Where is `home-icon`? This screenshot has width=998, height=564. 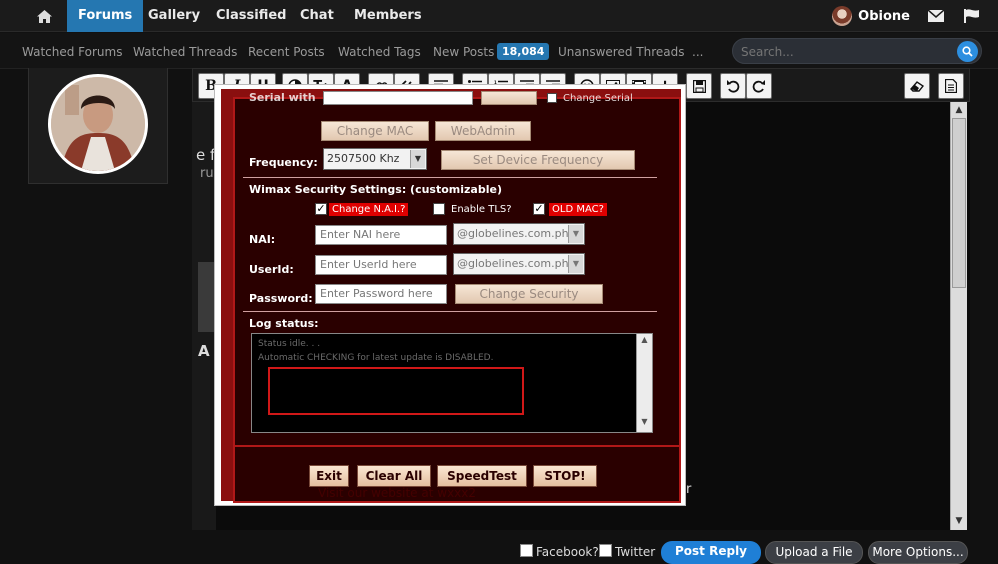
home-icon is located at coordinates (44, 16).